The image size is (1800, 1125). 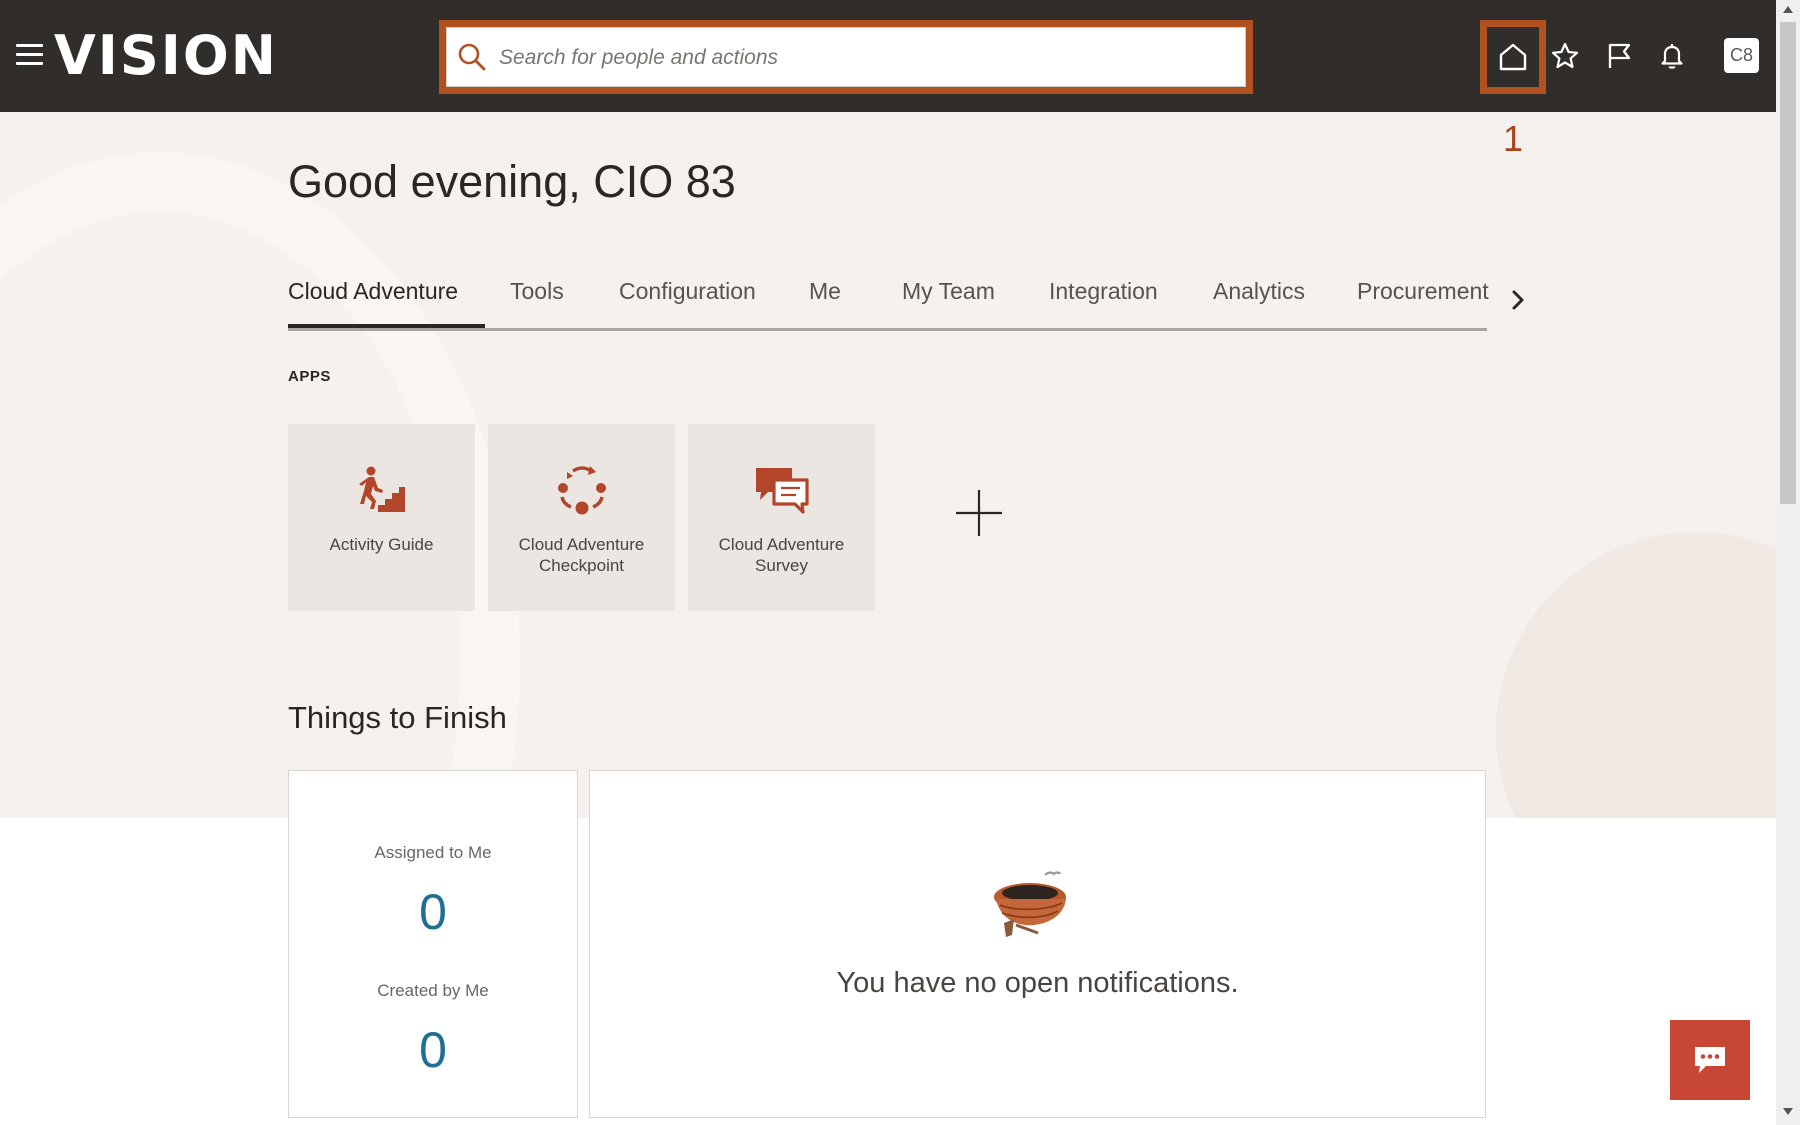 I want to click on top-bar: VISION C8, so click(x=888, y=56).